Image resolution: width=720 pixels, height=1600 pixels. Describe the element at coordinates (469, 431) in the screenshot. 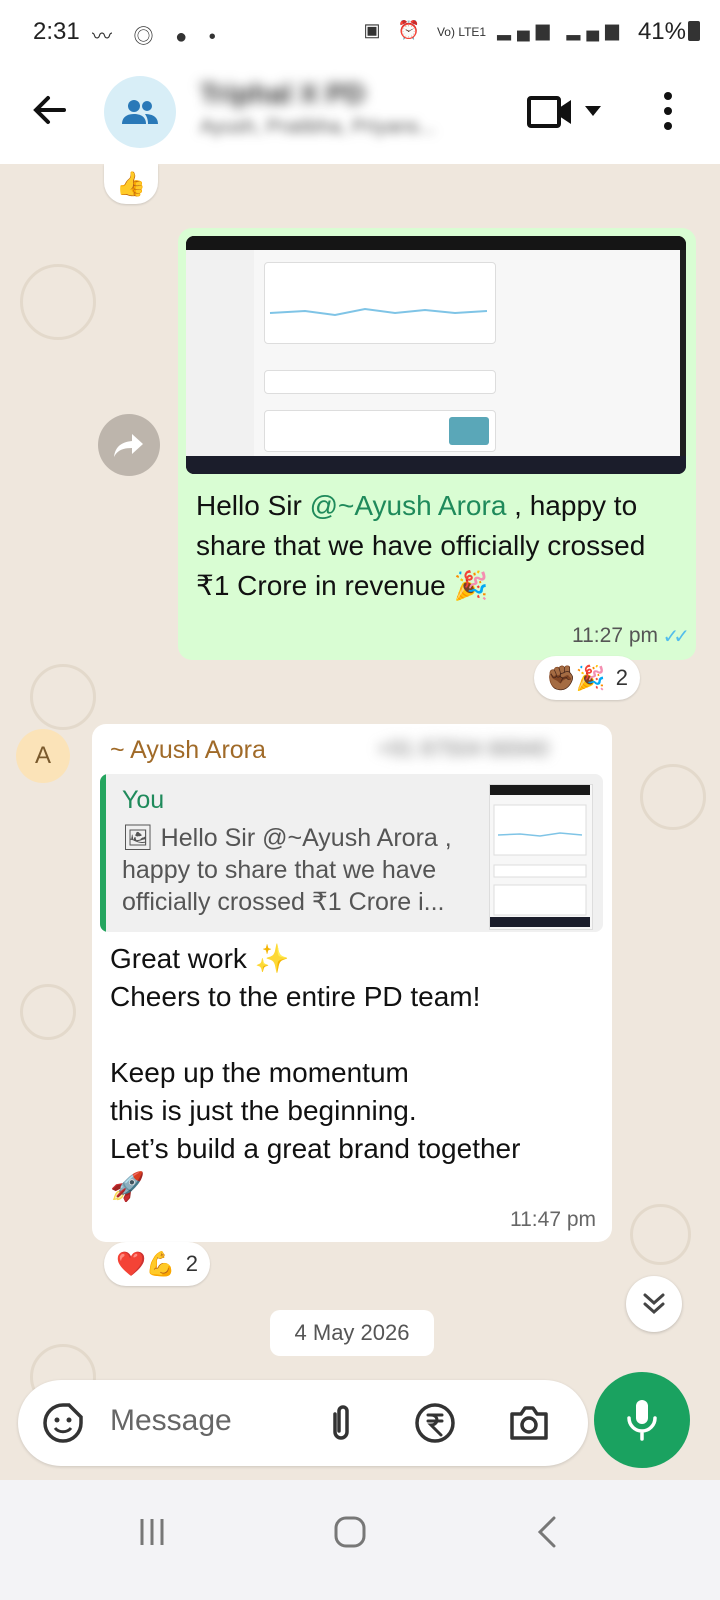

I see `screenshot-thumb` at that location.